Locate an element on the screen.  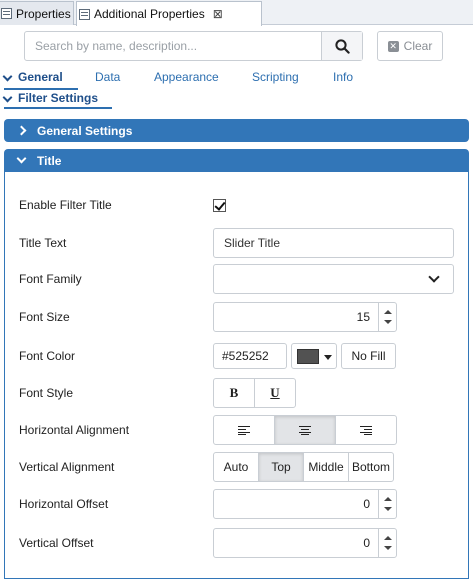
row-font-style: Font Style B U is located at coordinates (237, 393).